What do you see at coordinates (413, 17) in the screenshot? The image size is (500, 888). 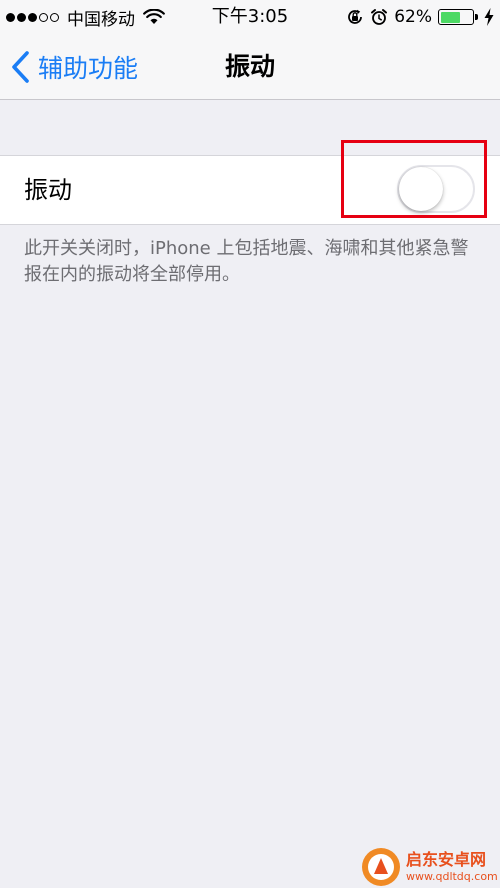 I see `battery-percentage: 62%` at bounding box center [413, 17].